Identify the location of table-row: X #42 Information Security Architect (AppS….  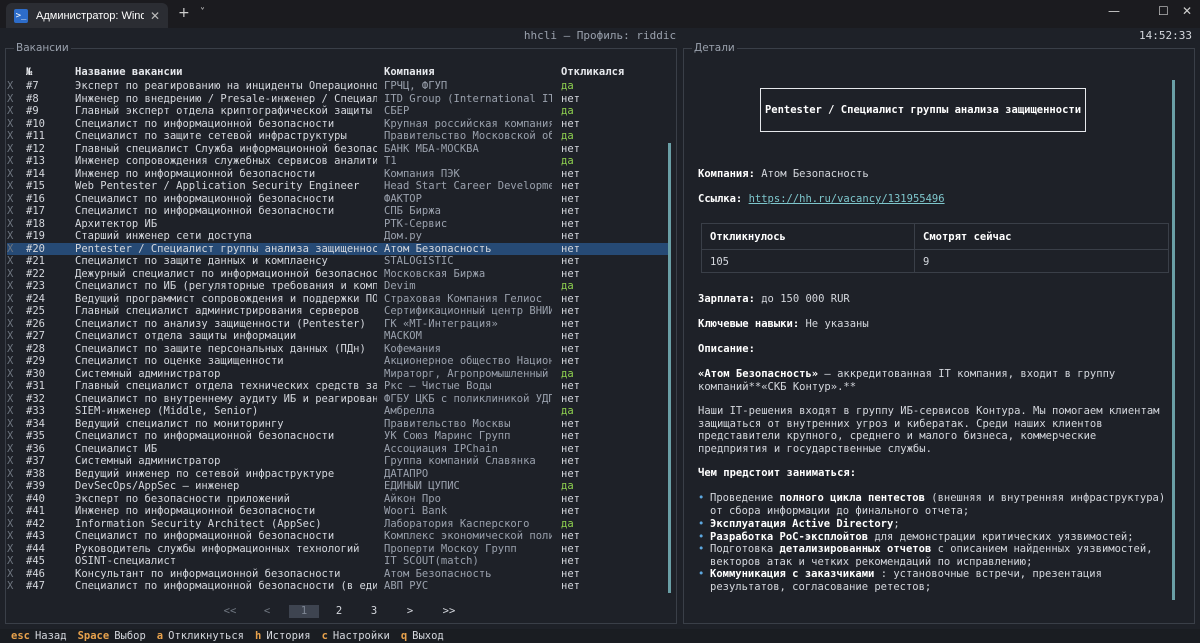
(338, 524).